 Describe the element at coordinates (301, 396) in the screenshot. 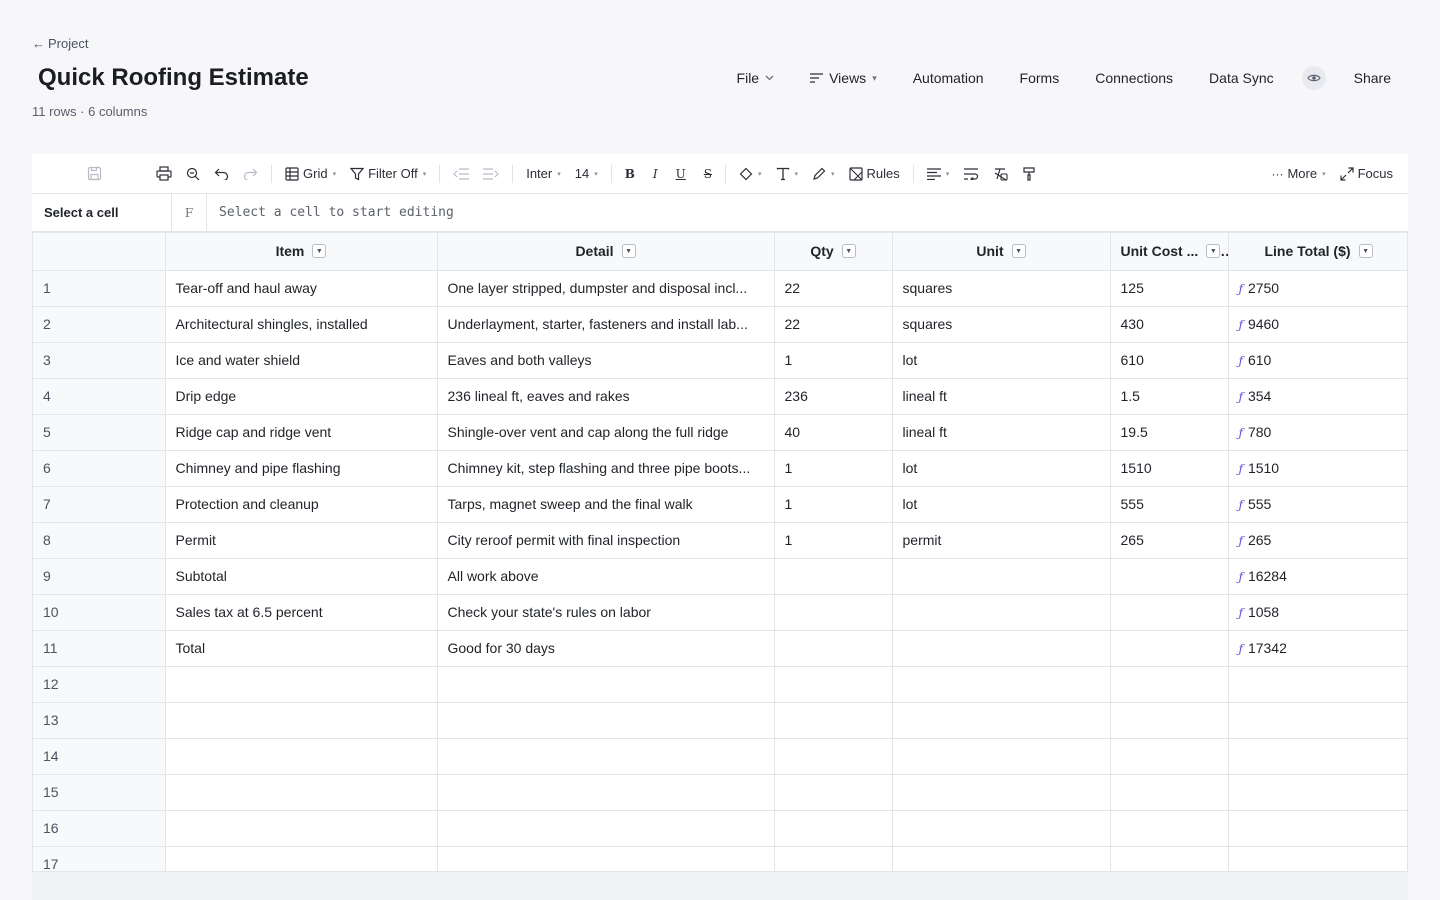

I see `cell-item: Drip edge` at that location.